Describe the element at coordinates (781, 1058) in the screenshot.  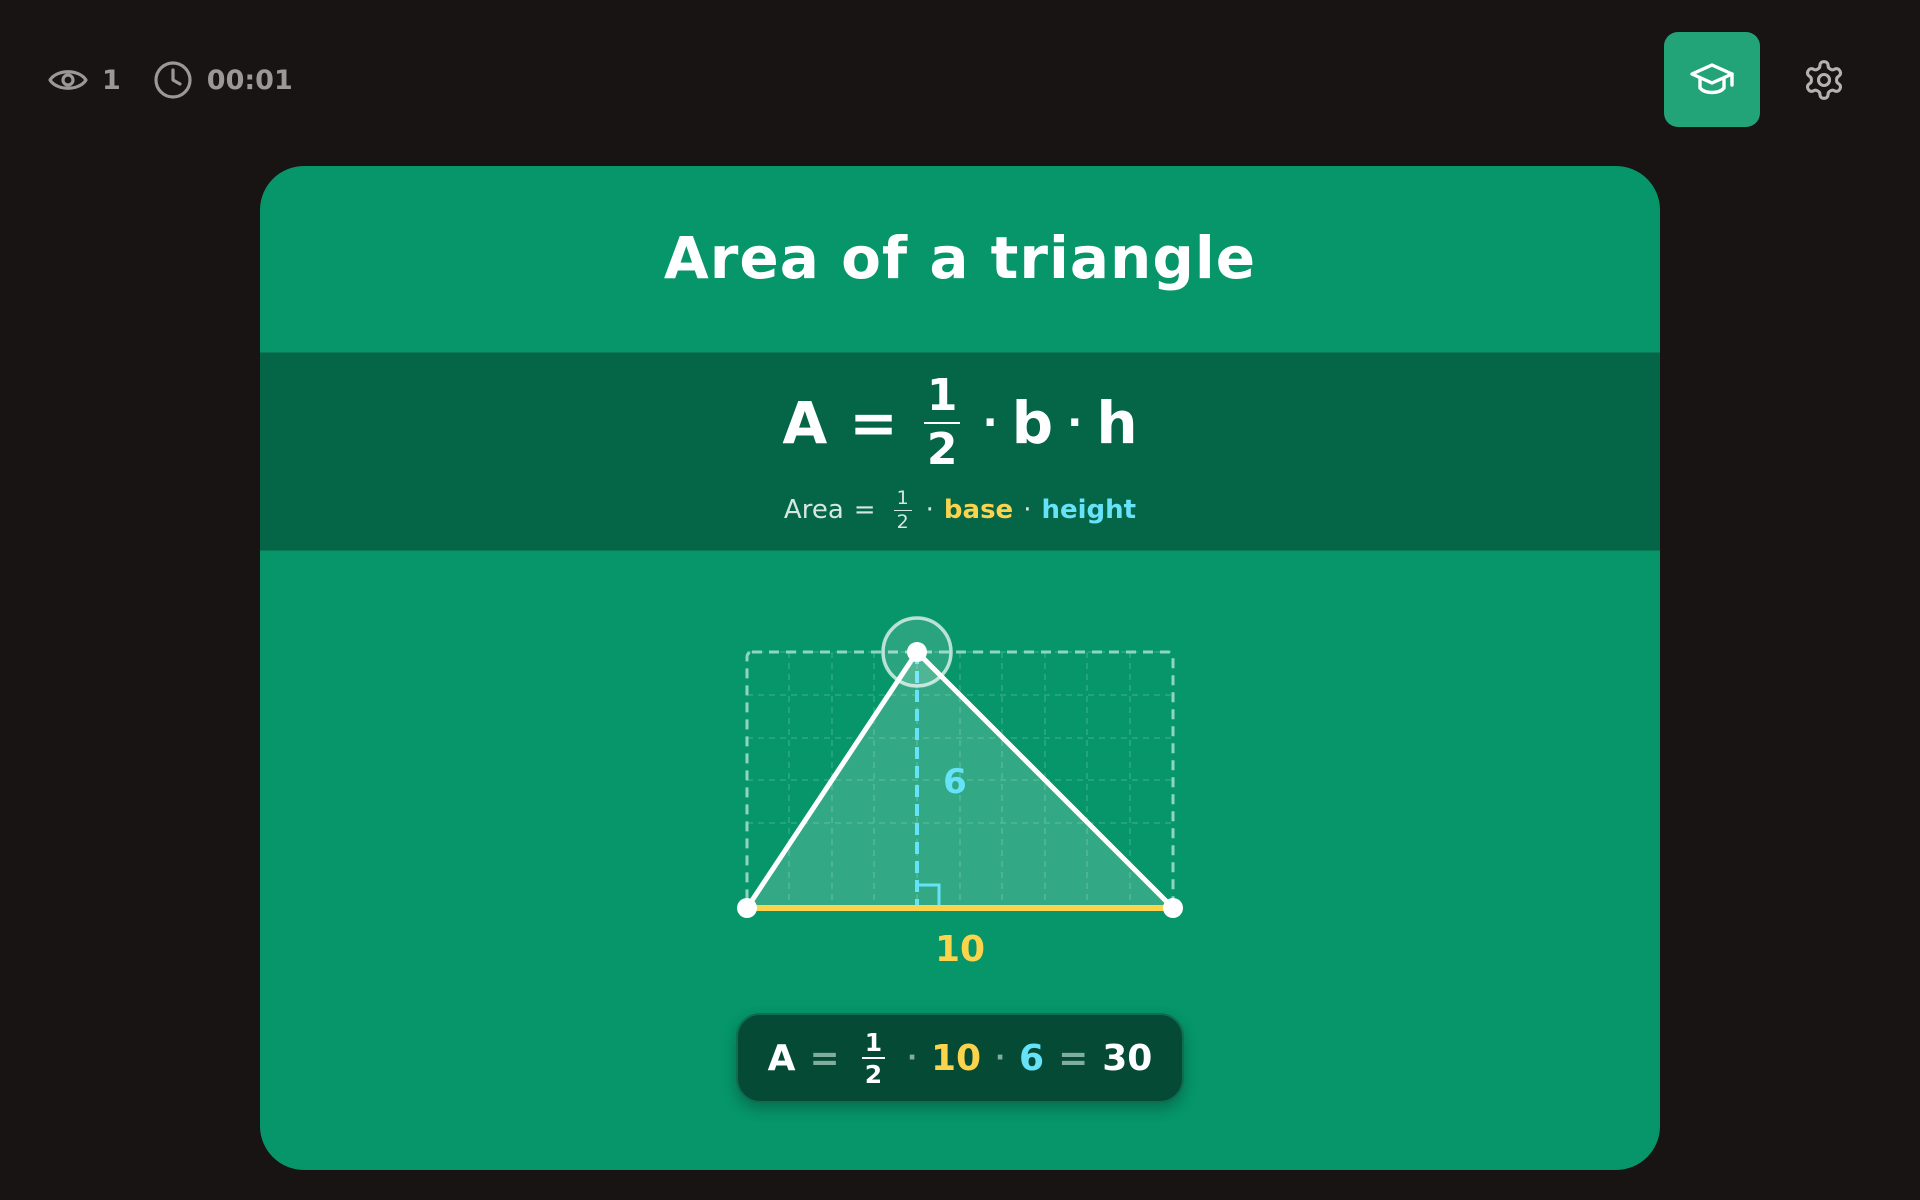
I see `result-area-symbol: A` at that location.